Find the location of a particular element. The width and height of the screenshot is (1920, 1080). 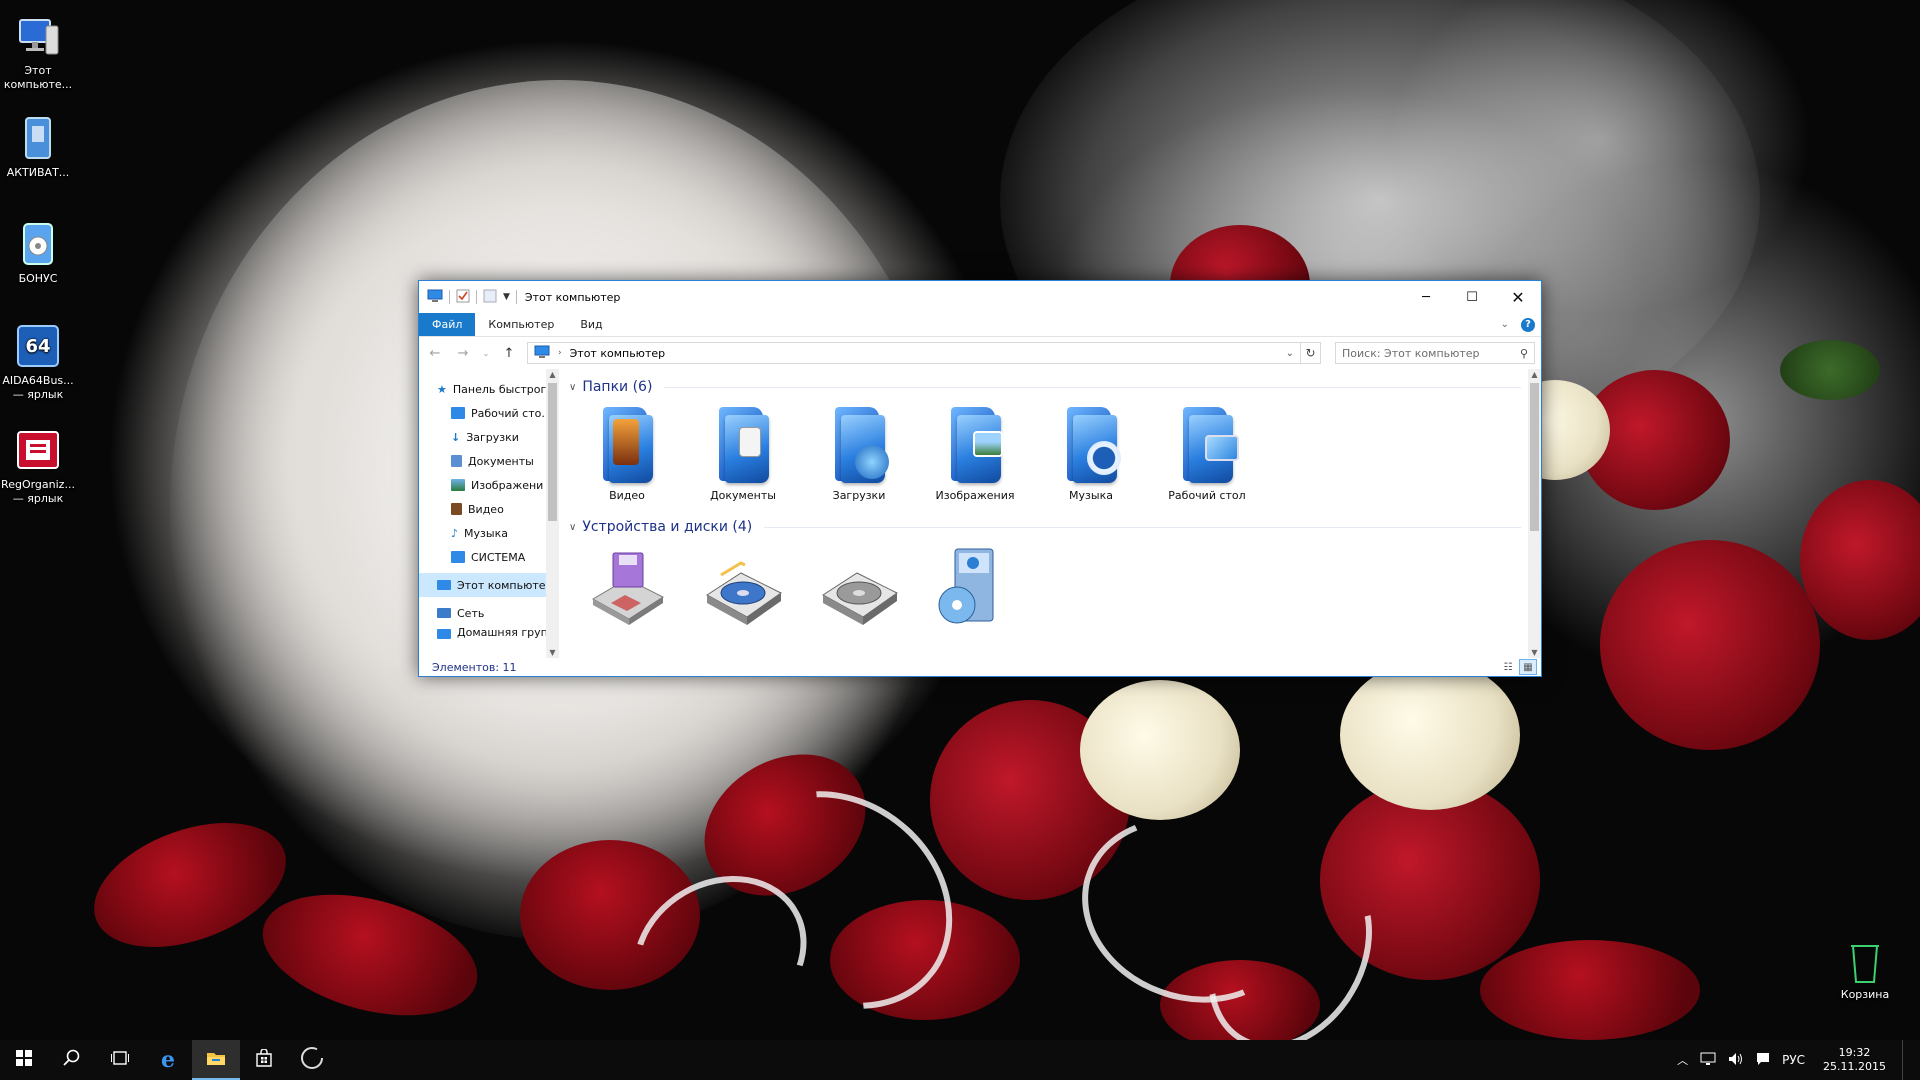

nav-item-pictures: Изображени 📌 is located at coordinates (489, 485).